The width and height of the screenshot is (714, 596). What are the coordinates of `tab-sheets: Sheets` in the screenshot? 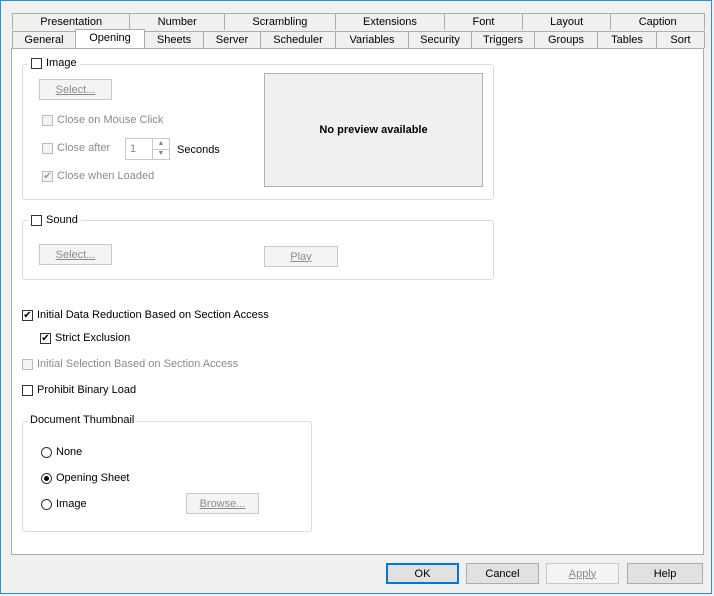 It's located at (174, 39).